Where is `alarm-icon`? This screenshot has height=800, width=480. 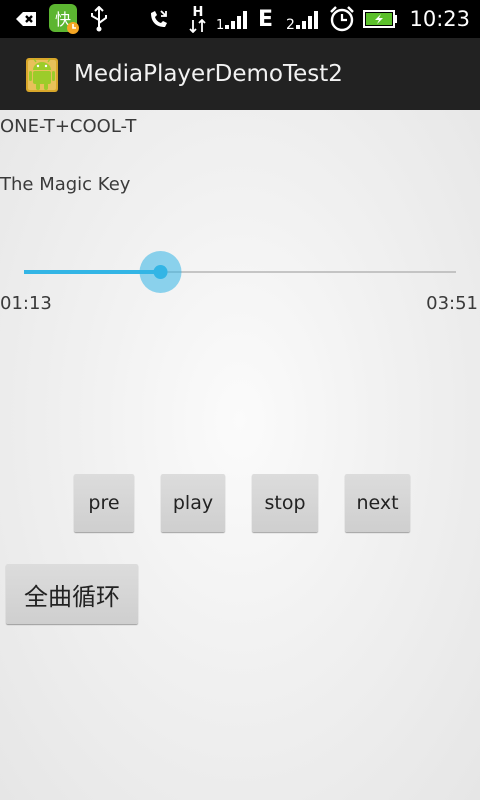 alarm-icon is located at coordinates (342, 19).